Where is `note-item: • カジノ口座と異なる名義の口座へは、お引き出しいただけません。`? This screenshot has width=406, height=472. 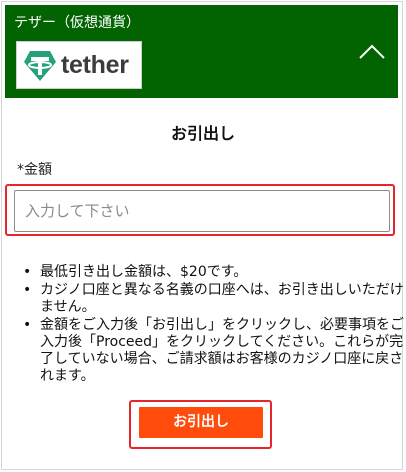 note-item: • カジノ口座と異なる名義の口座へは、お引き出しいただけません。 is located at coordinates (213, 298).